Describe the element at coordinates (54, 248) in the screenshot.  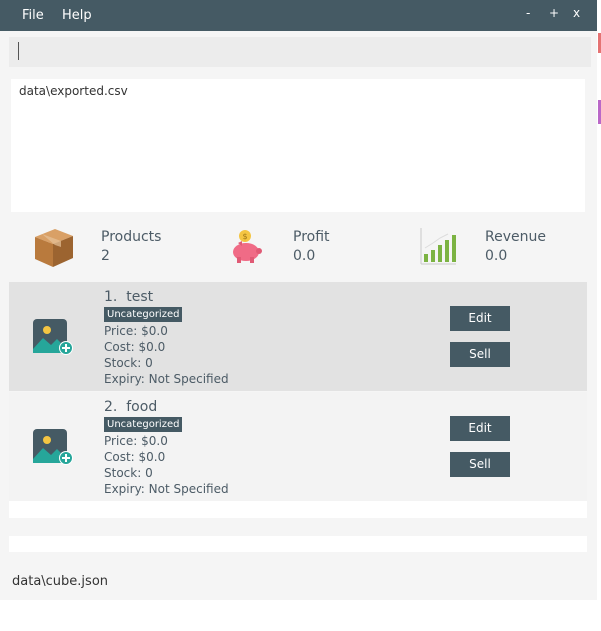
I see `box-icon` at that location.